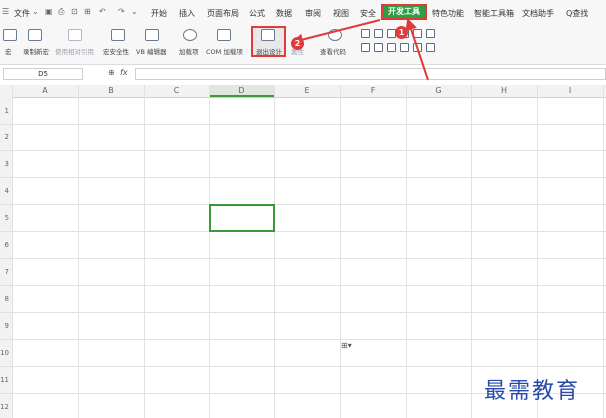  Describe the element at coordinates (401, 32) in the screenshot. I see `step-badge-1: 1` at that location.